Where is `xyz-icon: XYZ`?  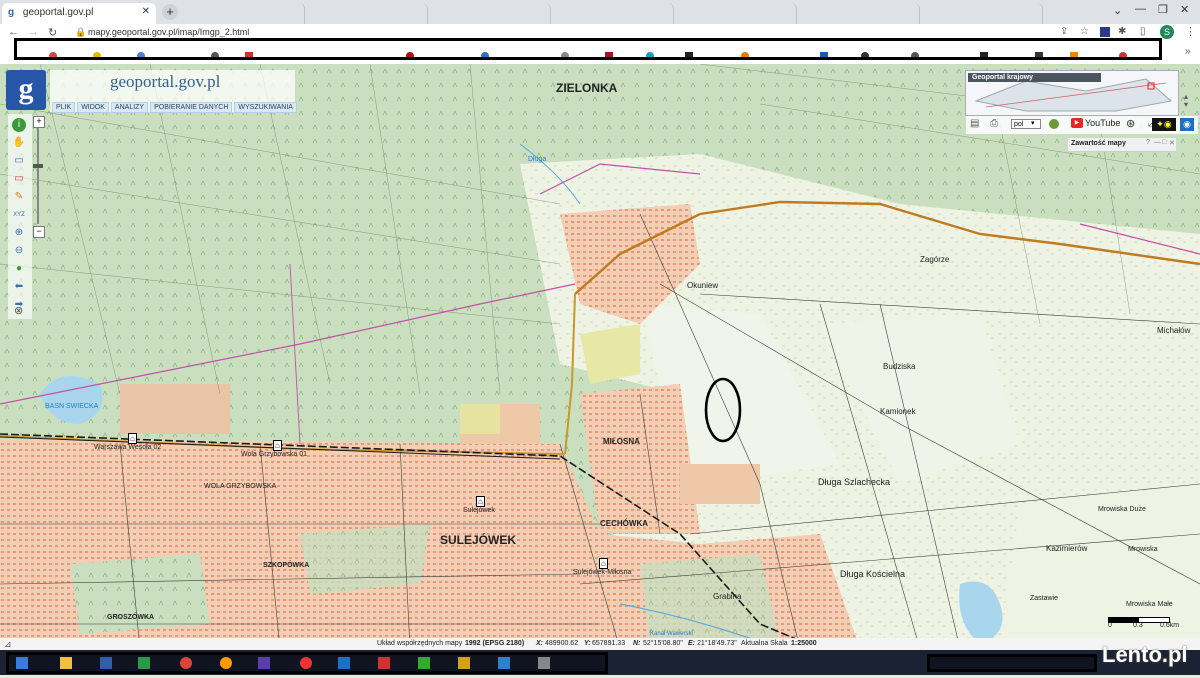
xyz-icon: XYZ is located at coordinates (19, 215).